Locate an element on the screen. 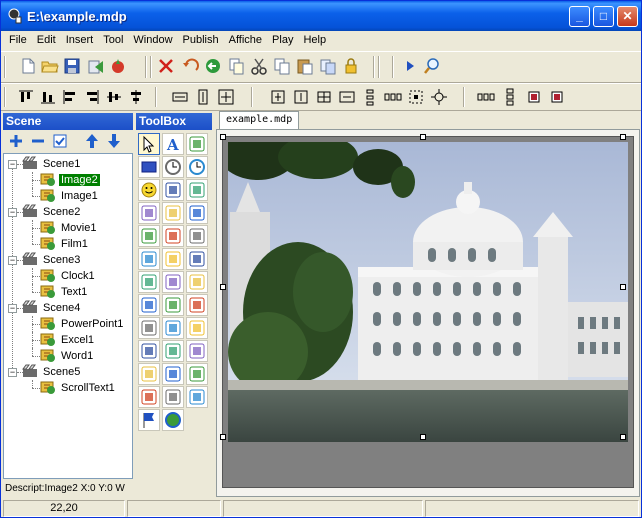 The width and height of the screenshot is (642, 518). tree-scene-node: Scene4 is located at coordinates (52, 308).